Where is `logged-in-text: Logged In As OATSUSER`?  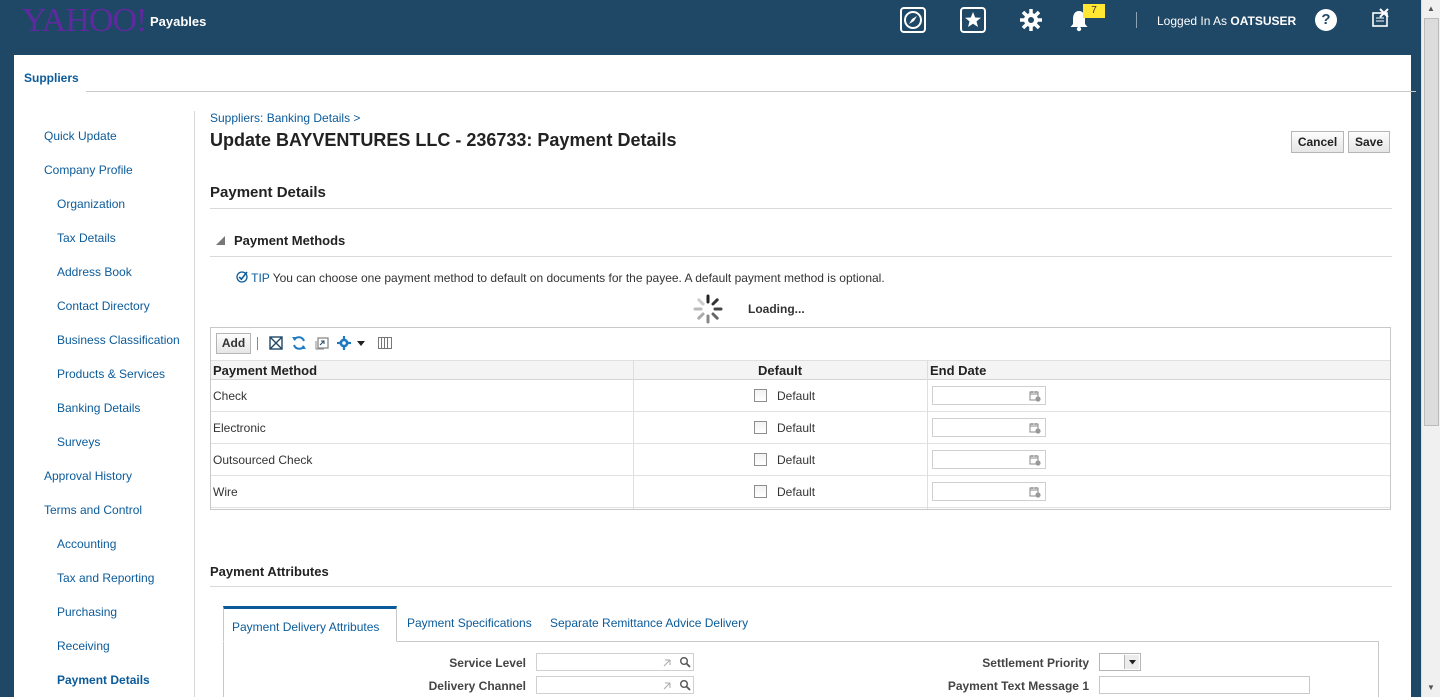
logged-in-text: Logged In As OATSUSER is located at coordinates (1226, 21).